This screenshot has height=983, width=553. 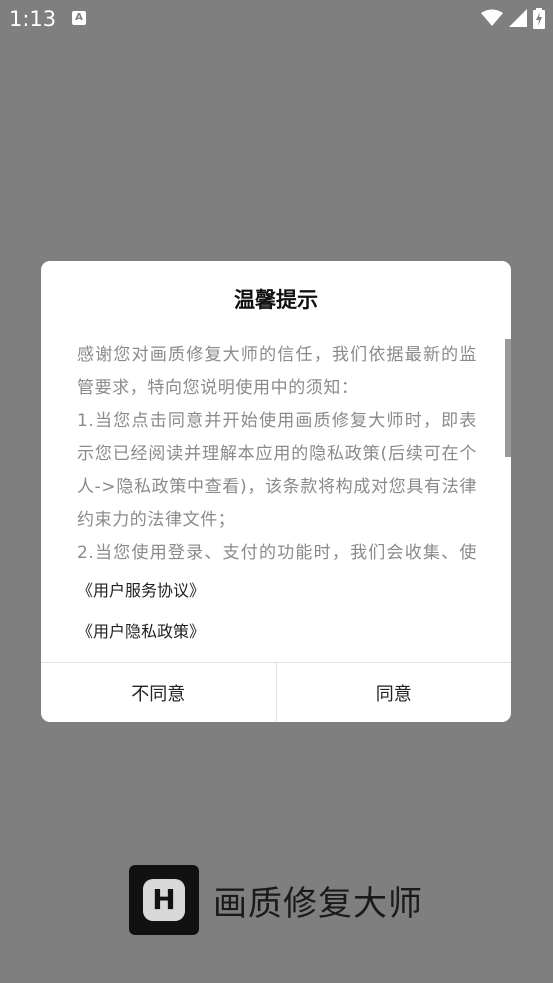 I want to click on service-agreement-link: 《用户服务协议》, so click(x=141, y=591).